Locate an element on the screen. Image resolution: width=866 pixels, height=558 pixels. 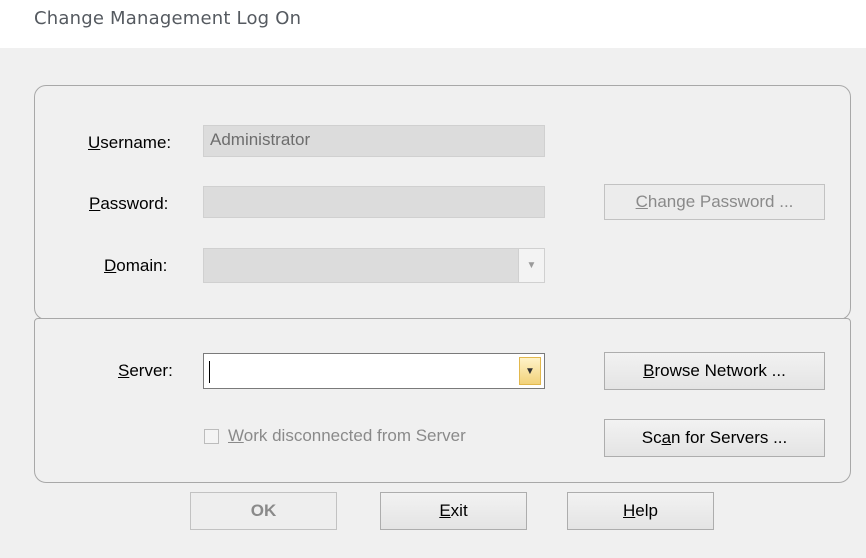
password-field is located at coordinates (374, 202).